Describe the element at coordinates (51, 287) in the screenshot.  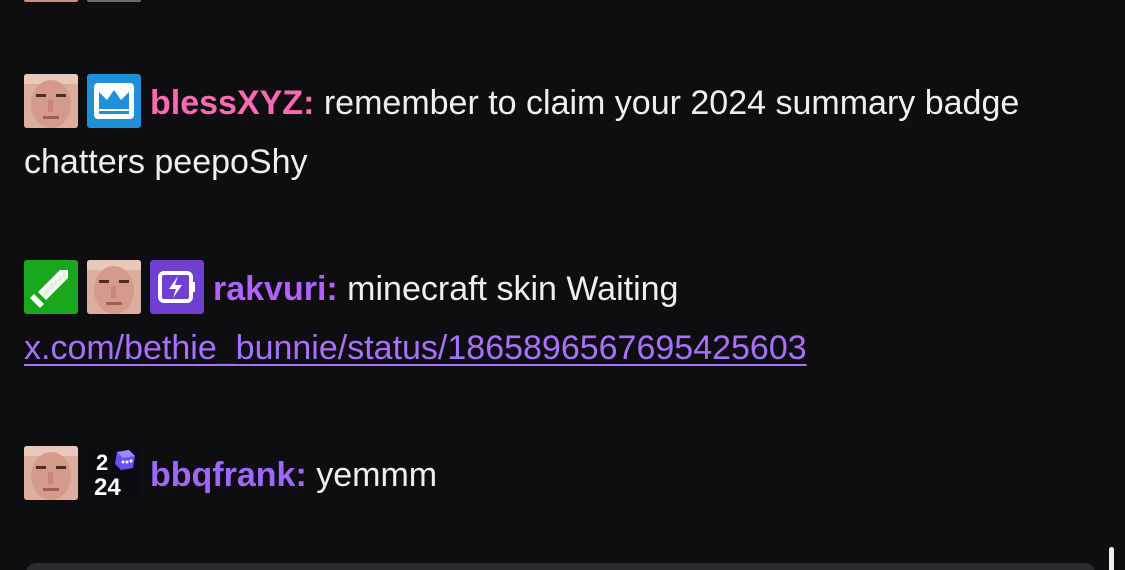
I see `sword-icon` at that location.